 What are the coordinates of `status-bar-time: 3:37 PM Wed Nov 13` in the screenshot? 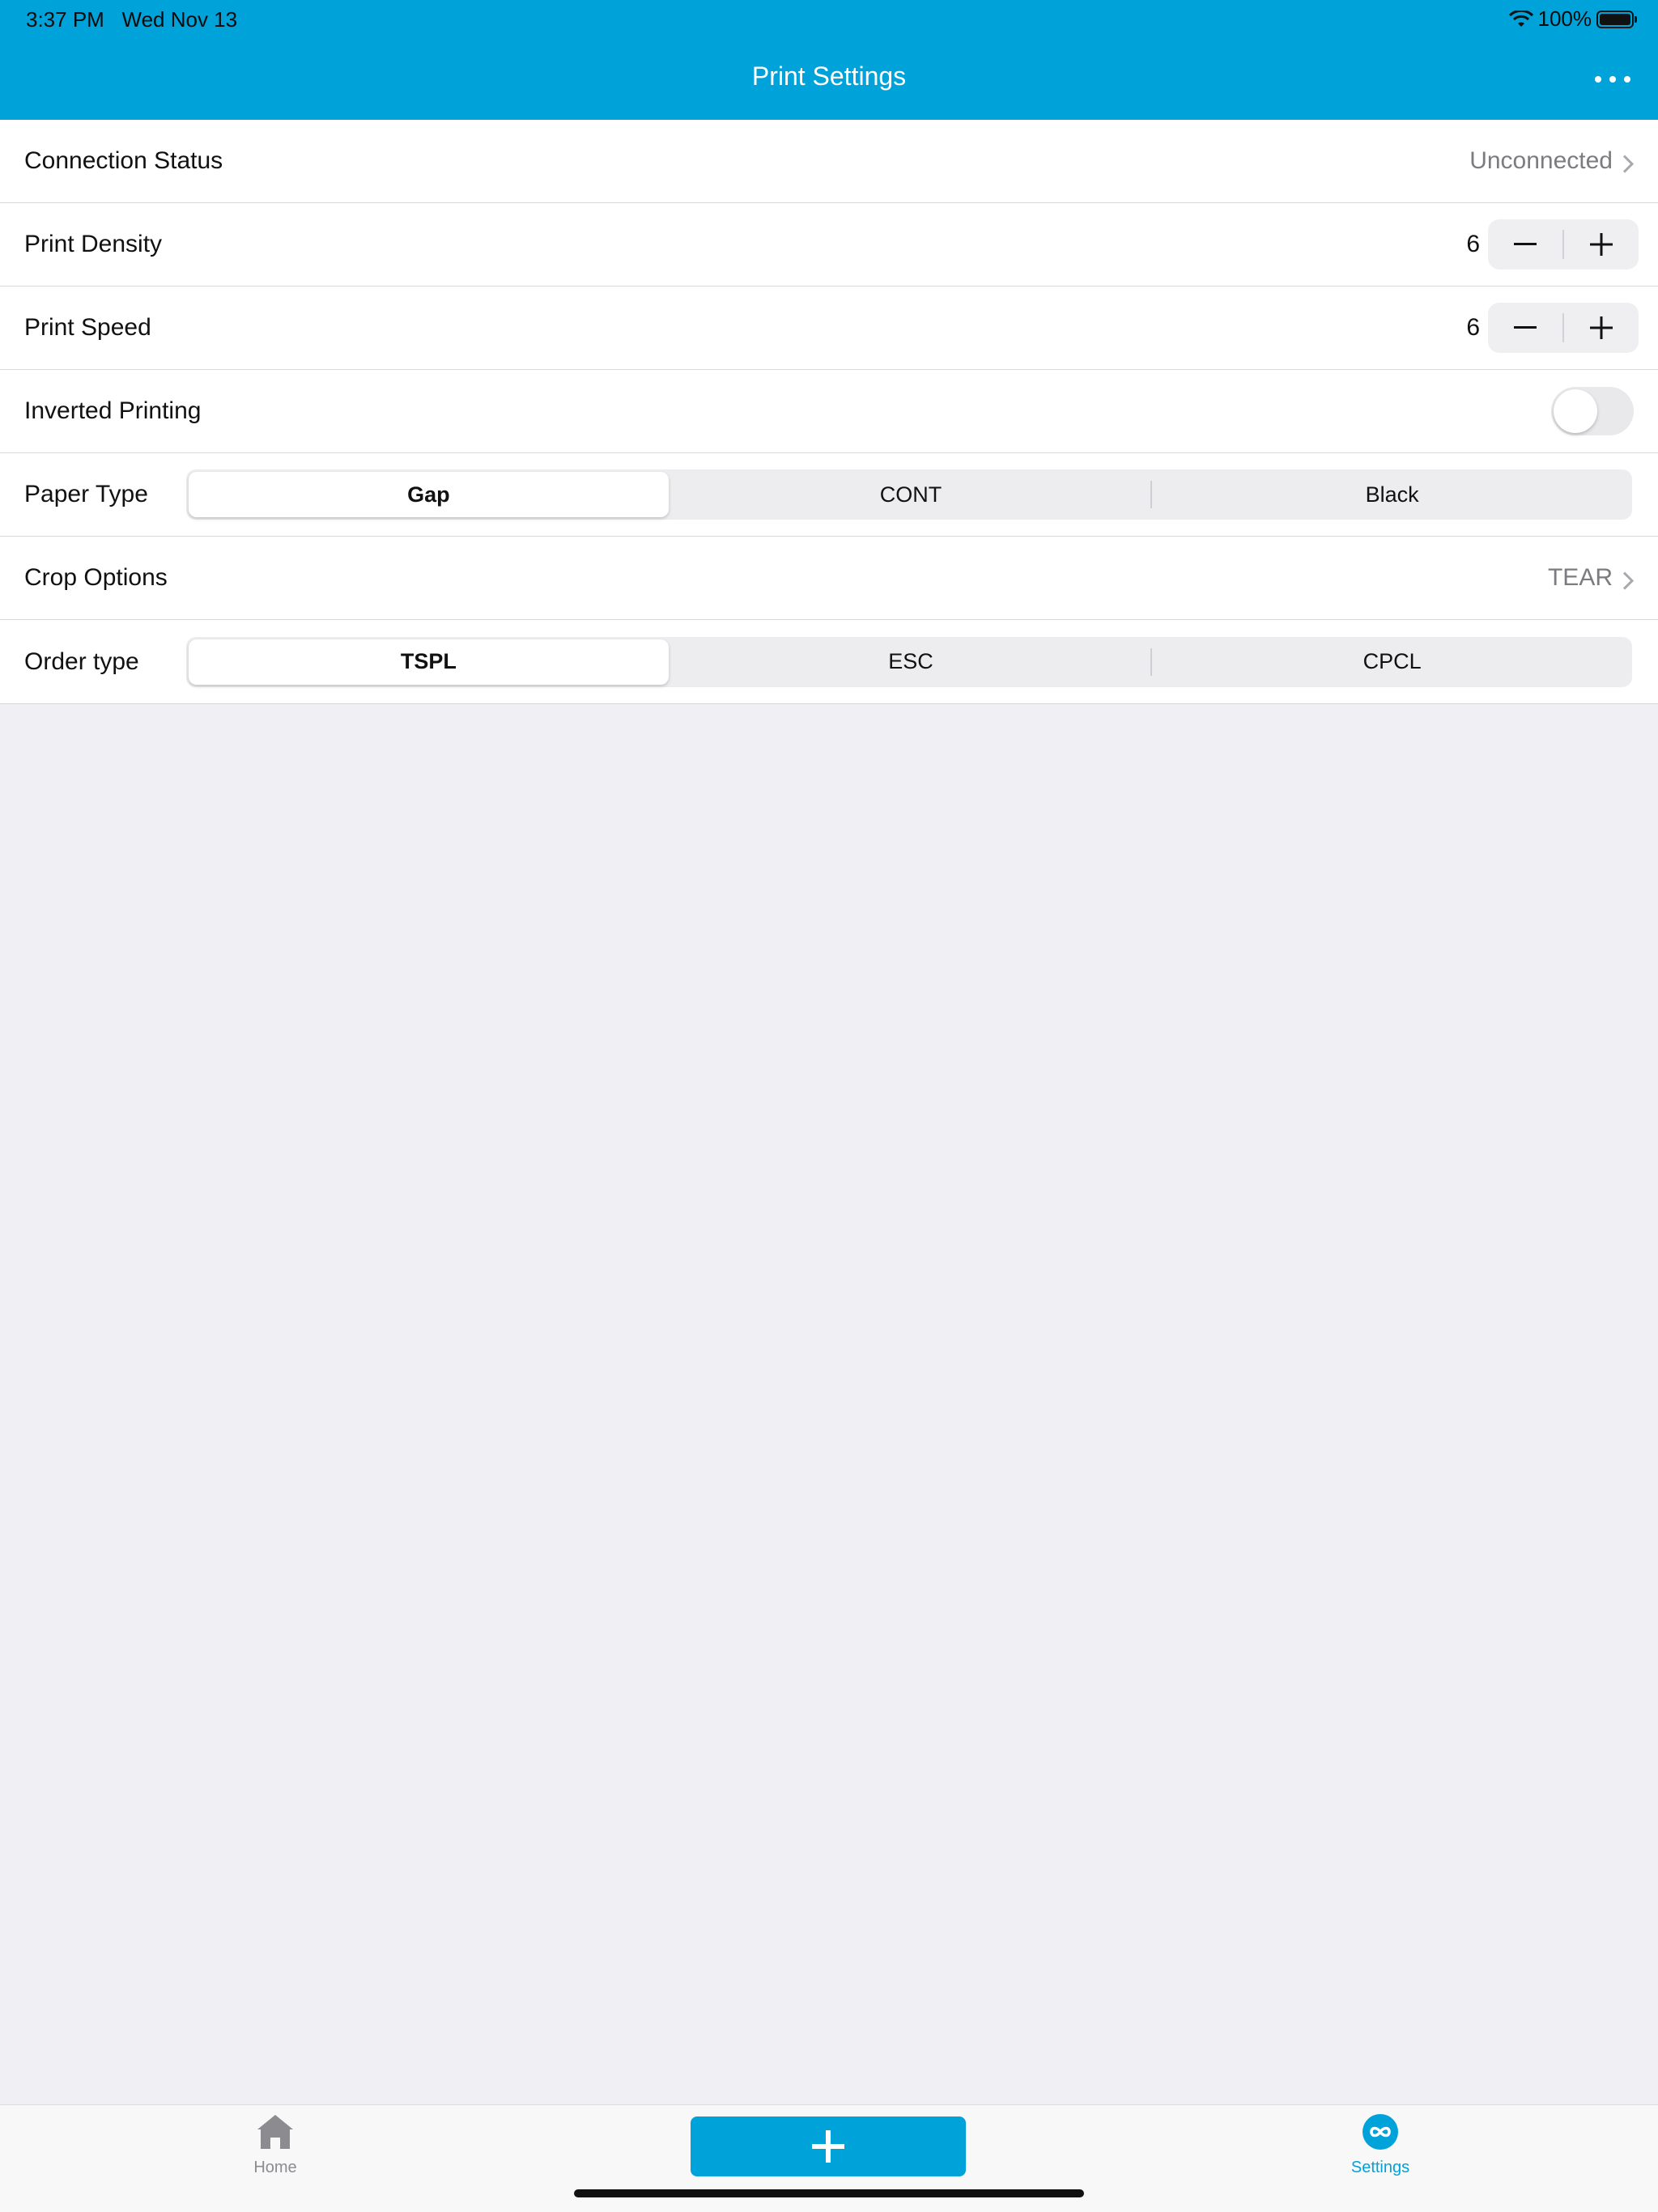 It's located at (131, 19).